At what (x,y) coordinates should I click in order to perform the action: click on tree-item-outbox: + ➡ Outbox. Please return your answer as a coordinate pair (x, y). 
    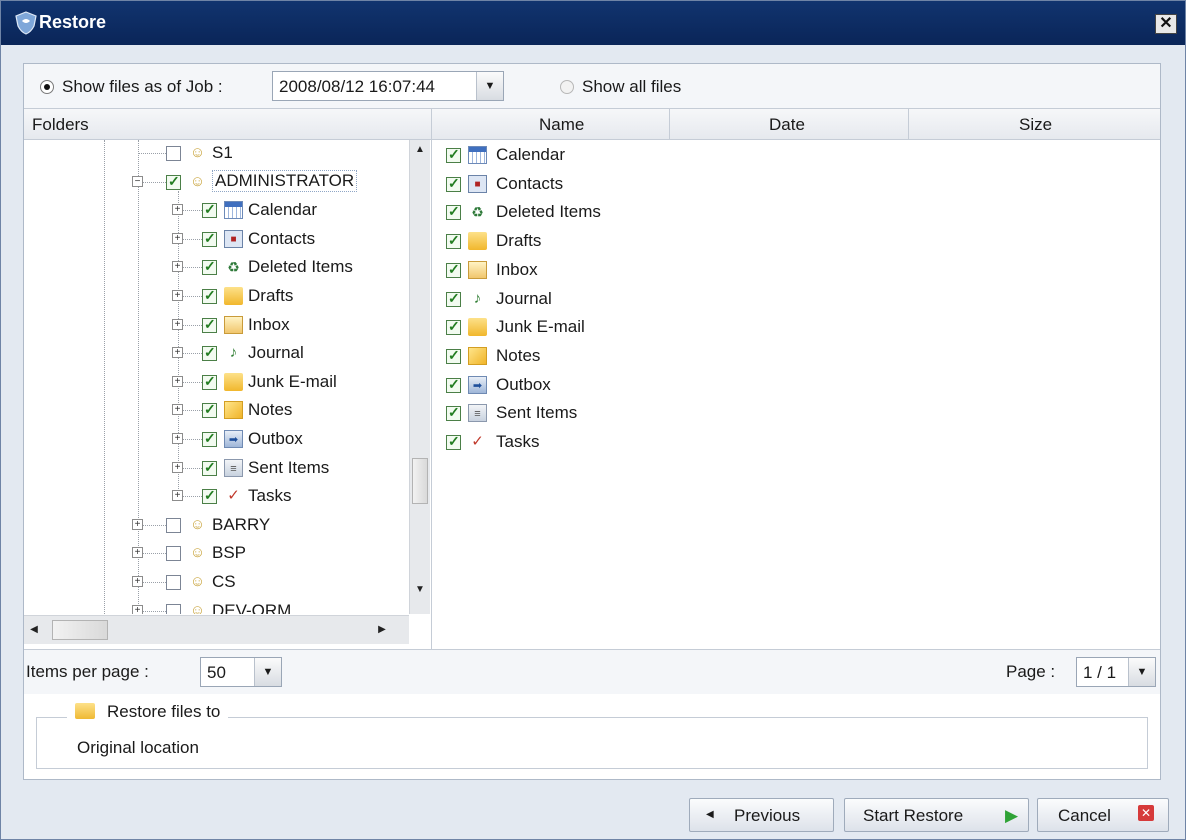
    Looking at the image, I should click on (213, 440).